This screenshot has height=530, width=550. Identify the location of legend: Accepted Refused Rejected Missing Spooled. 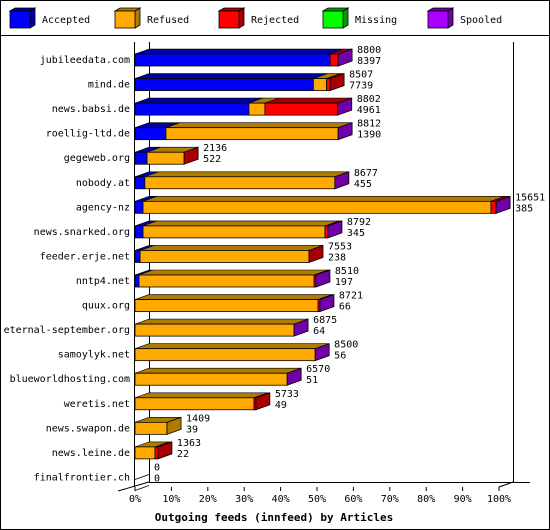
(255, 18).